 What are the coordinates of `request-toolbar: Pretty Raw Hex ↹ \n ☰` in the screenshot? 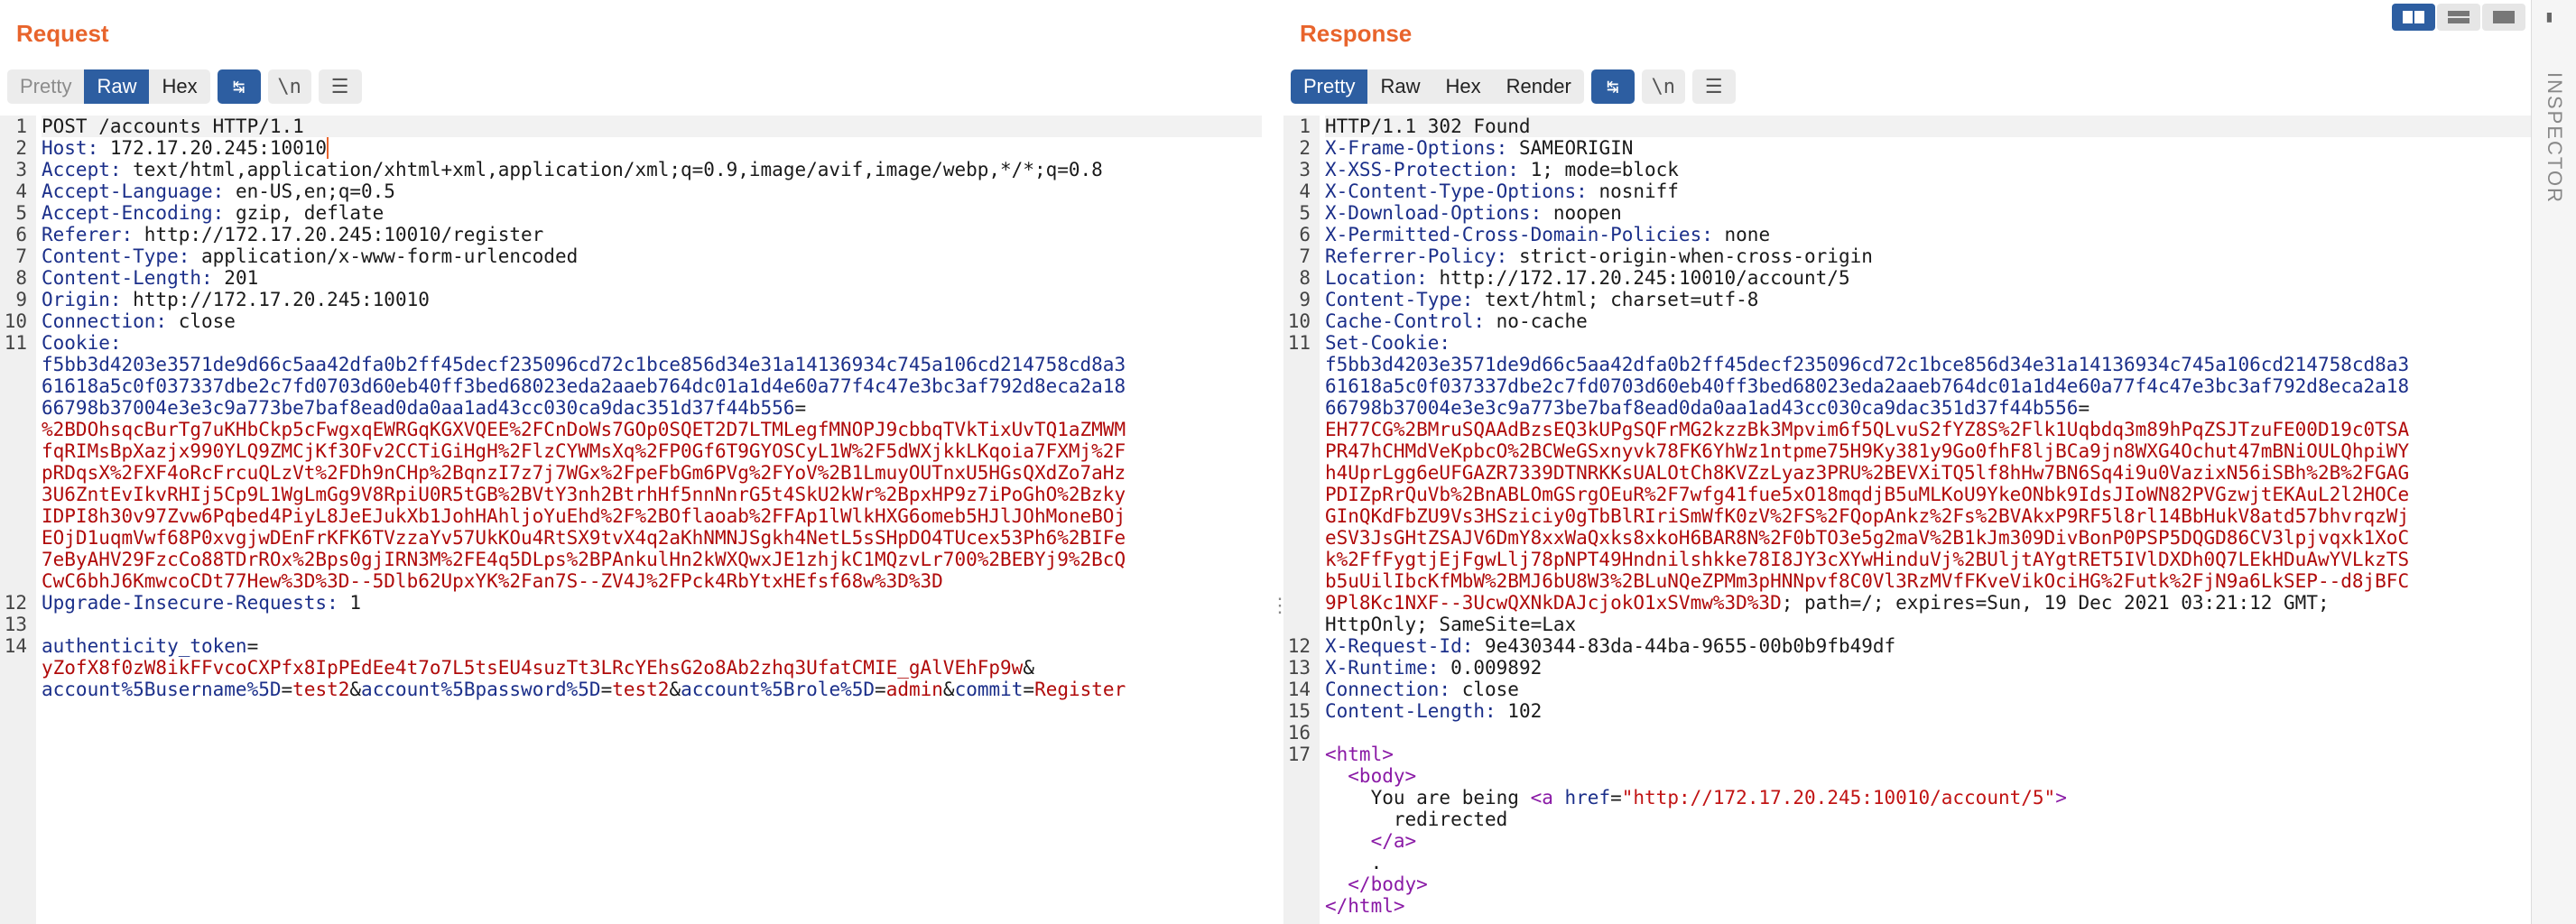 It's located at (184, 87).